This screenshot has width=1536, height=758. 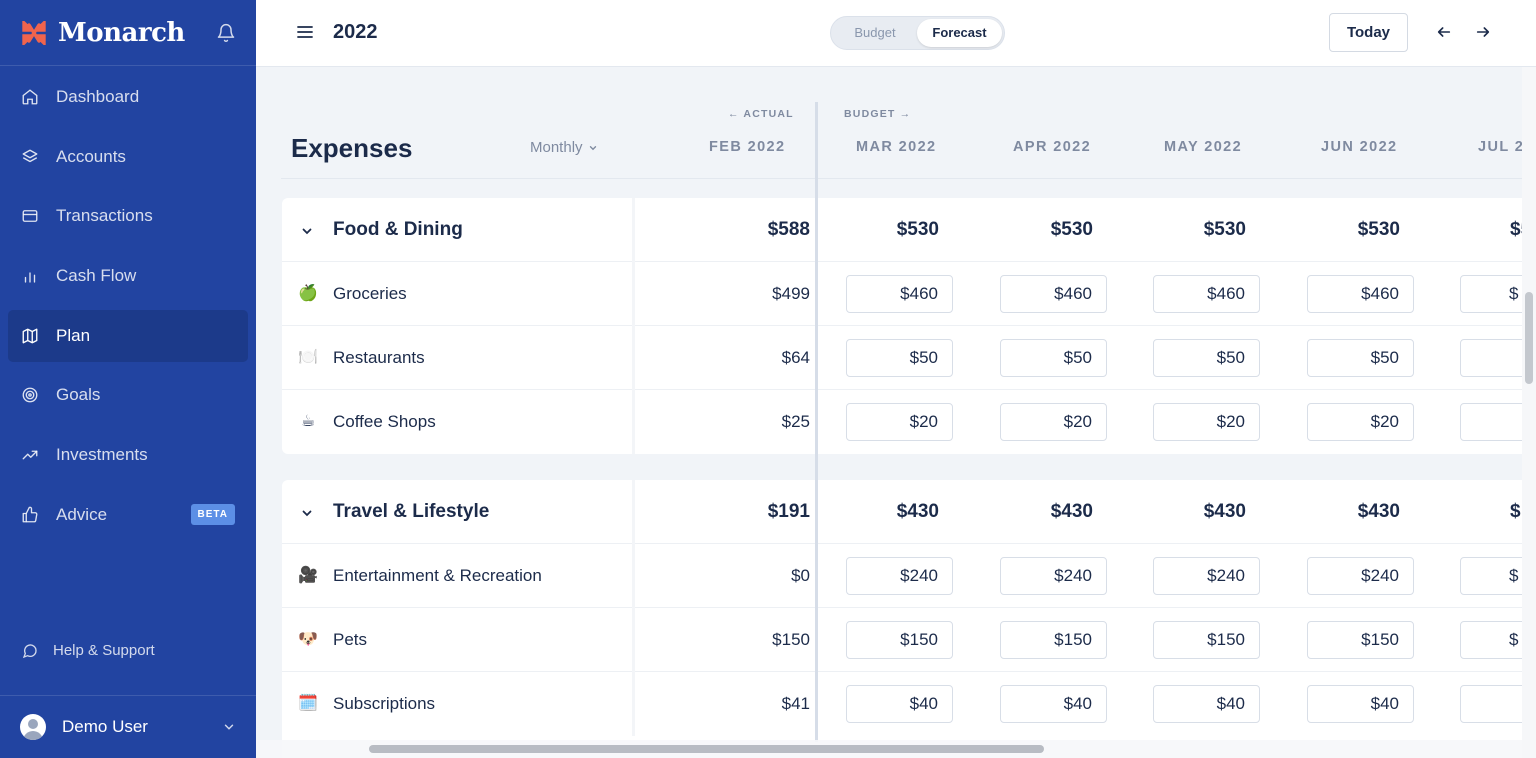 What do you see at coordinates (29, 650) in the screenshot?
I see `chat-bubble-icon` at bounding box center [29, 650].